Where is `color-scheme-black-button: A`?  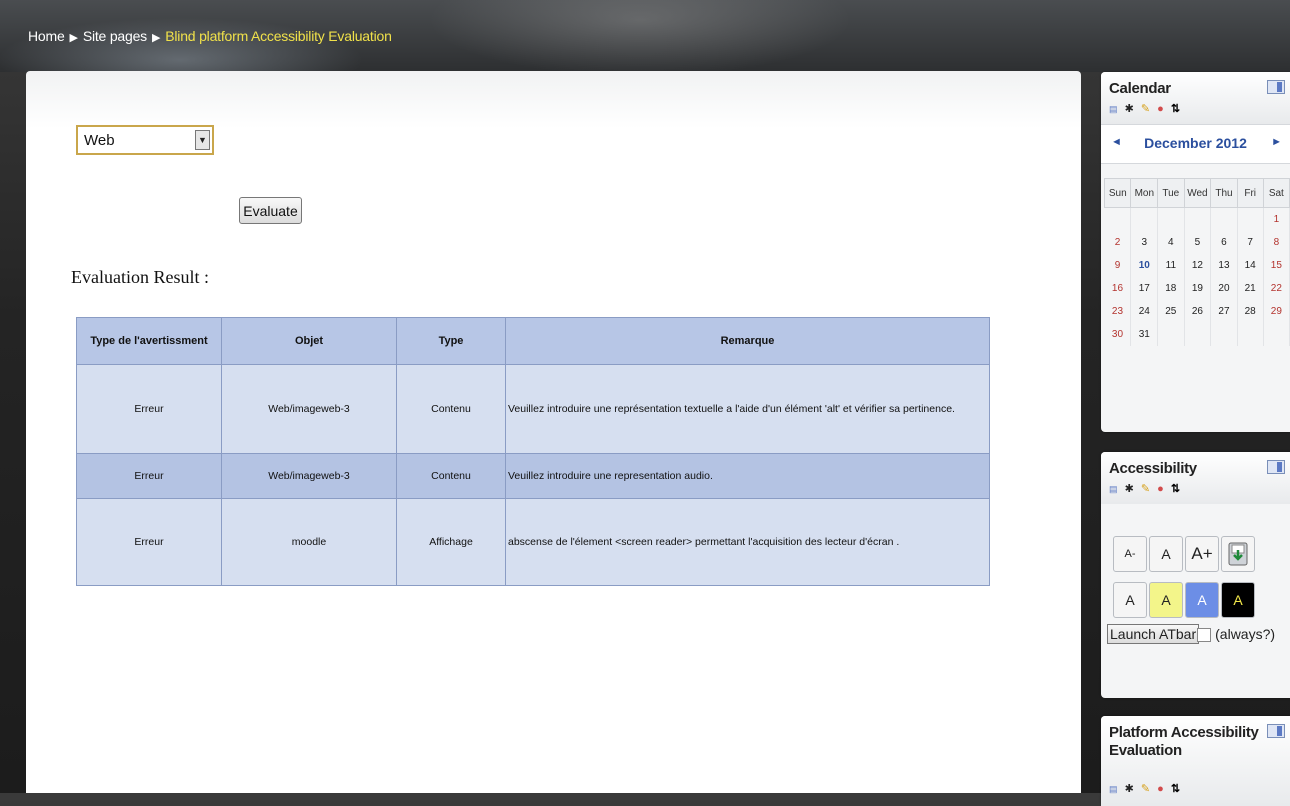 color-scheme-black-button: A is located at coordinates (1238, 600).